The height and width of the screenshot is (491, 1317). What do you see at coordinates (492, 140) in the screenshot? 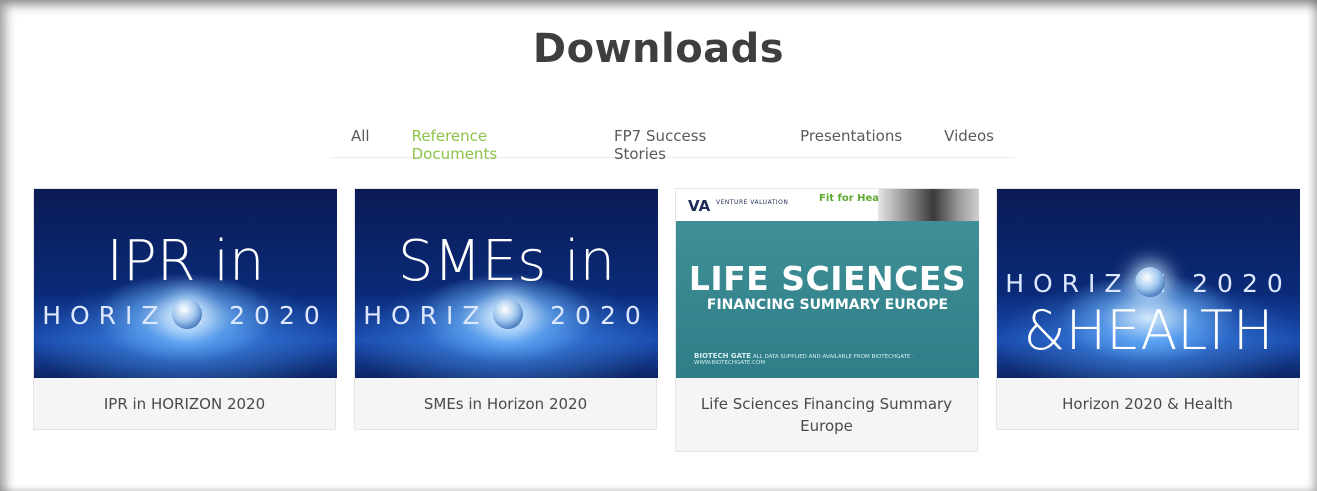
I see `filter-reference-documents: Reference Documents` at bounding box center [492, 140].